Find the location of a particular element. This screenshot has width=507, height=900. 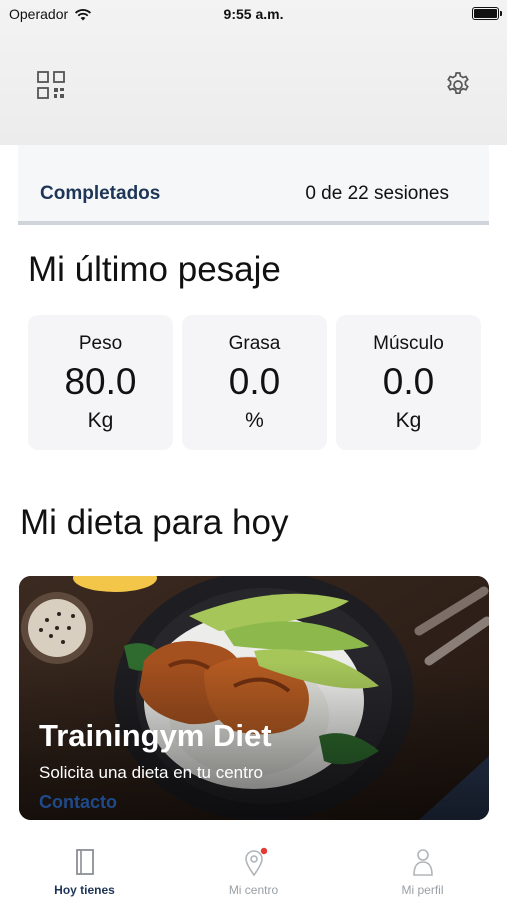

tab-bar: Hoy tienes Mi centro Mi perfil is located at coordinates (253, 867).